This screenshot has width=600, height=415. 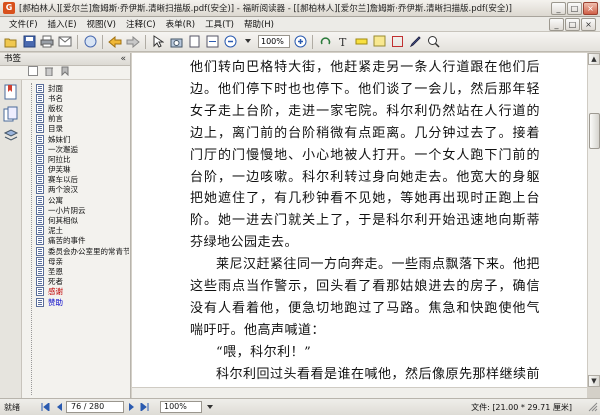 I want to click on bookmark-item: 一小片阴云, so click(x=76, y=210).